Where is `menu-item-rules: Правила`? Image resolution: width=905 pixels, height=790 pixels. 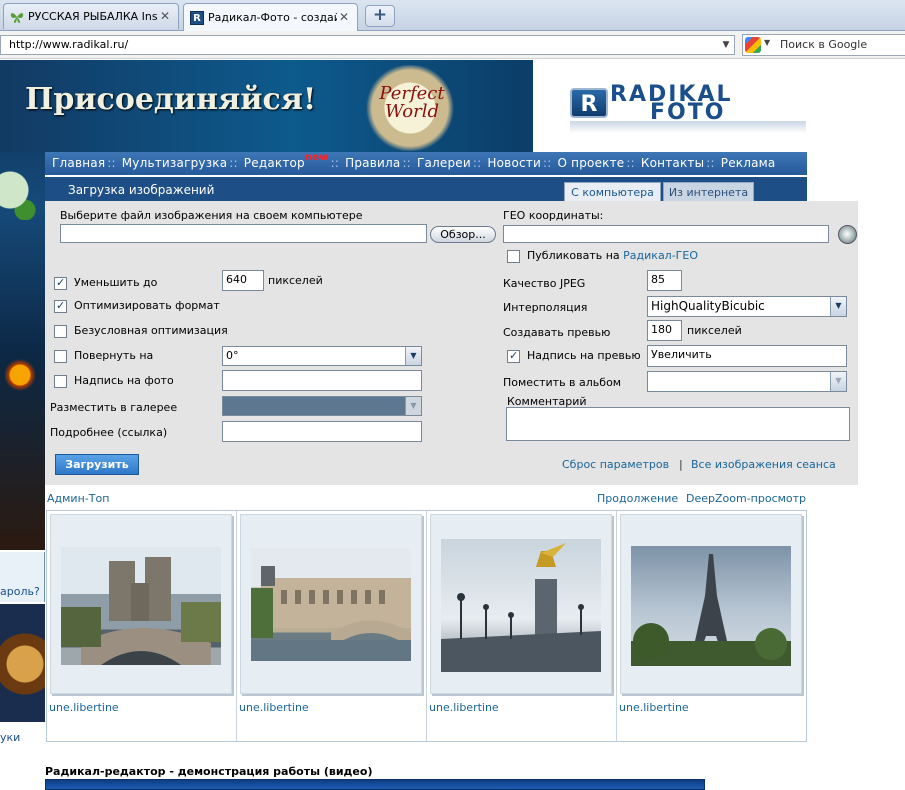 menu-item-rules: Правила is located at coordinates (372, 163).